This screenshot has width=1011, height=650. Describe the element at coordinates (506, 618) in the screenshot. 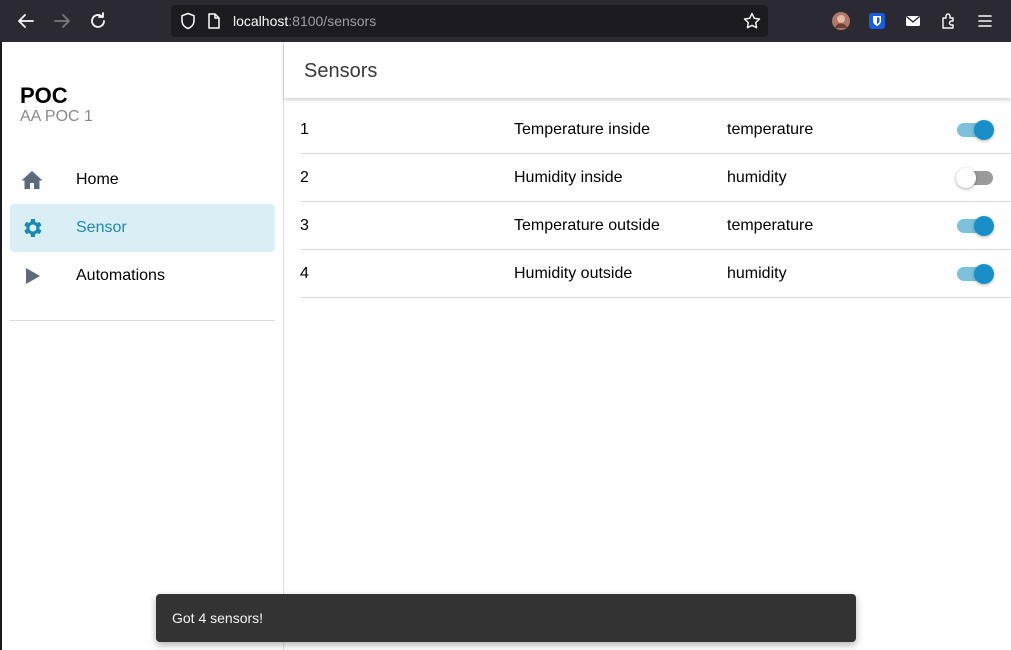

I see `toast: Got 4 sensors!` at that location.